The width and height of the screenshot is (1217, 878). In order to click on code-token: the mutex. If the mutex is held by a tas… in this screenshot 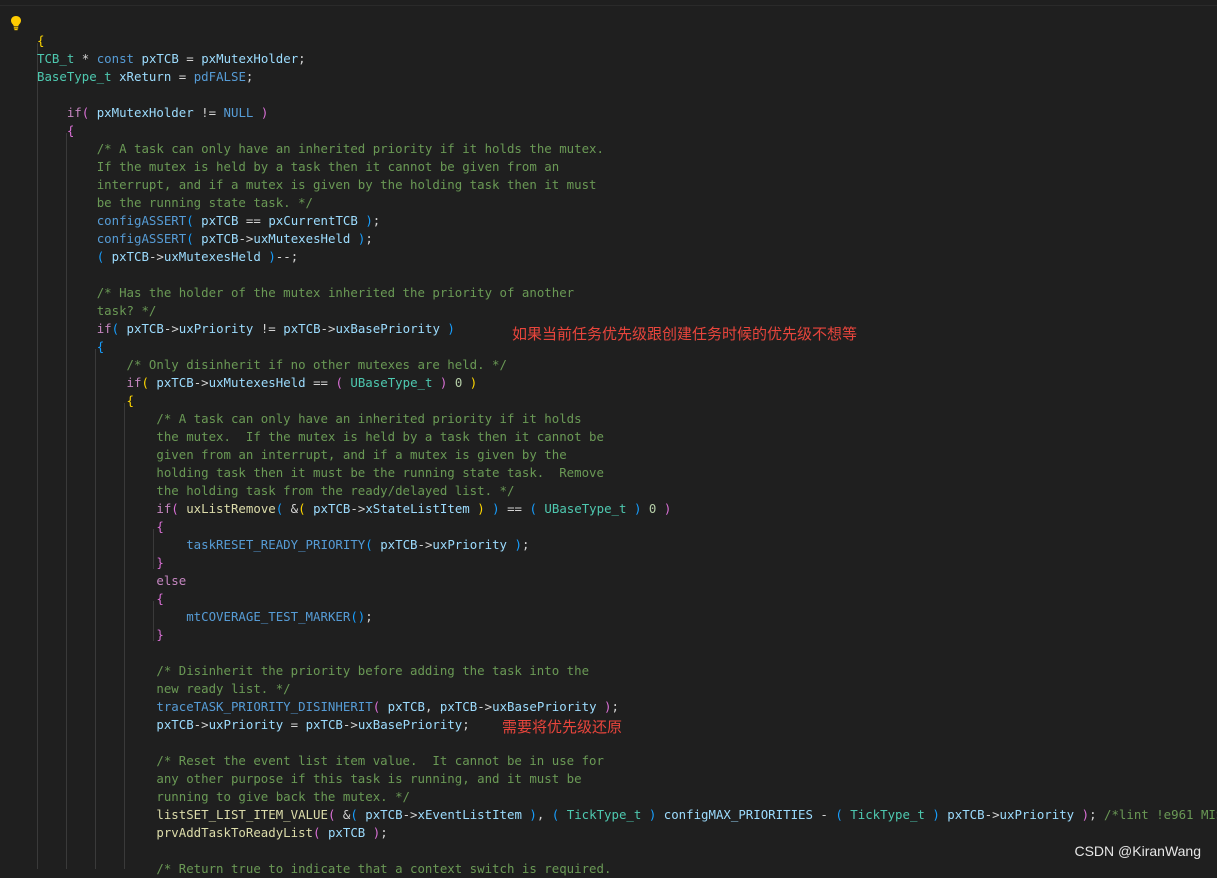, I will do `click(380, 436)`.